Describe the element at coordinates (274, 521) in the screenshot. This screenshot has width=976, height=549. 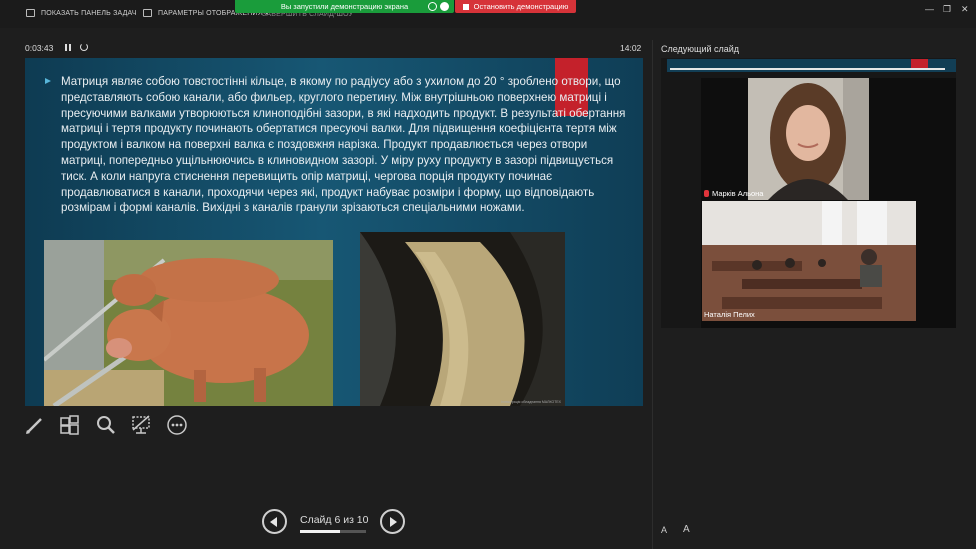
I see `previous-slide-button` at that location.